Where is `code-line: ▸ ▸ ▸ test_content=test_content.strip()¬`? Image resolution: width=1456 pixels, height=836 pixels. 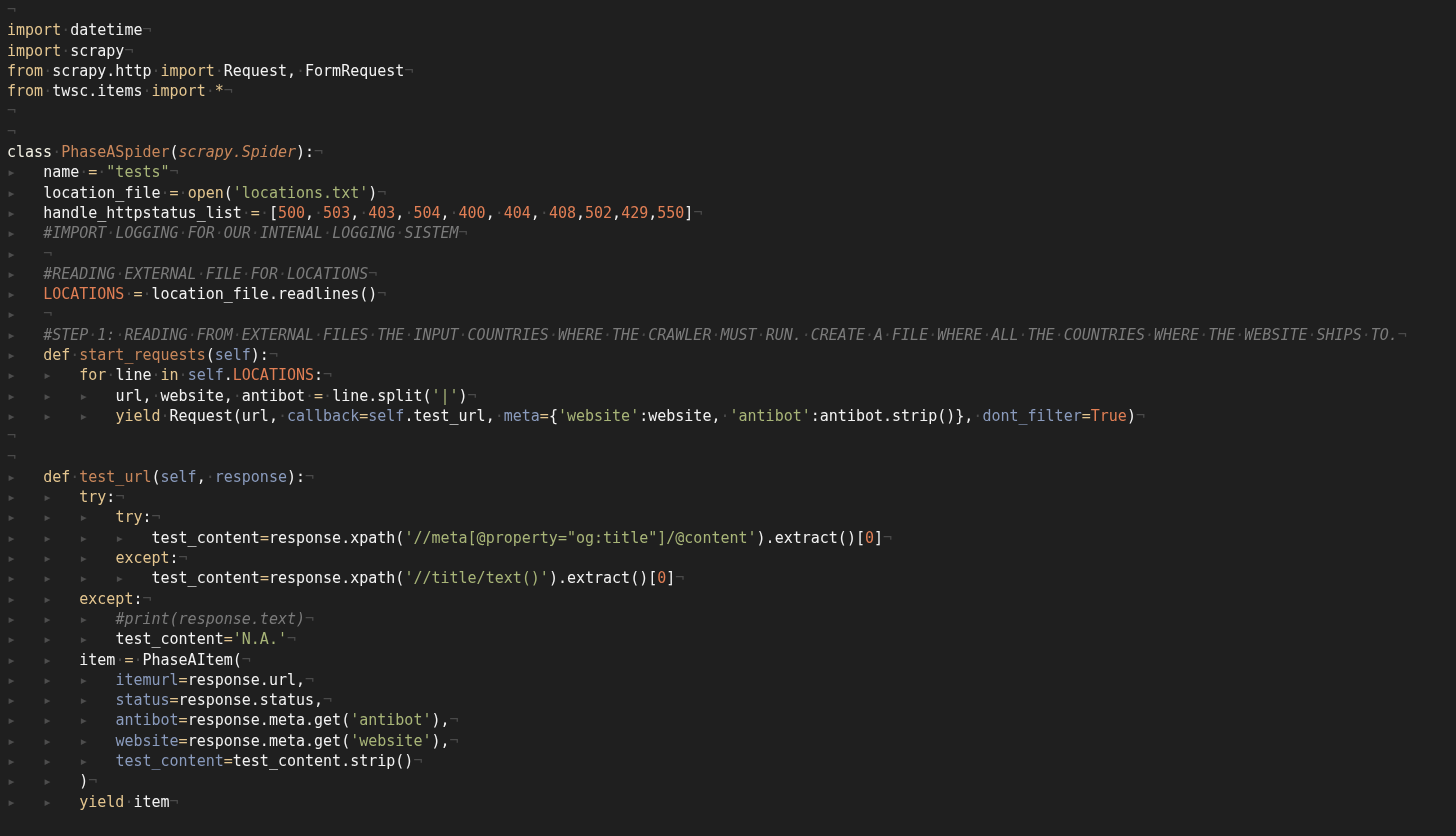 code-line: ▸ ▸ ▸ test_content=test_content.strip()¬ is located at coordinates (215, 761).